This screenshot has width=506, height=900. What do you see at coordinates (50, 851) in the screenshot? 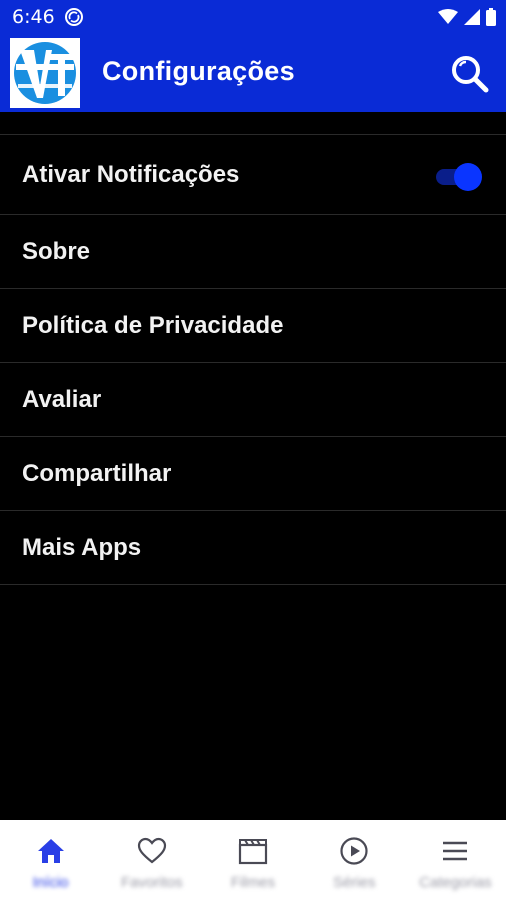
I see `home-icon` at bounding box center [50, 851].